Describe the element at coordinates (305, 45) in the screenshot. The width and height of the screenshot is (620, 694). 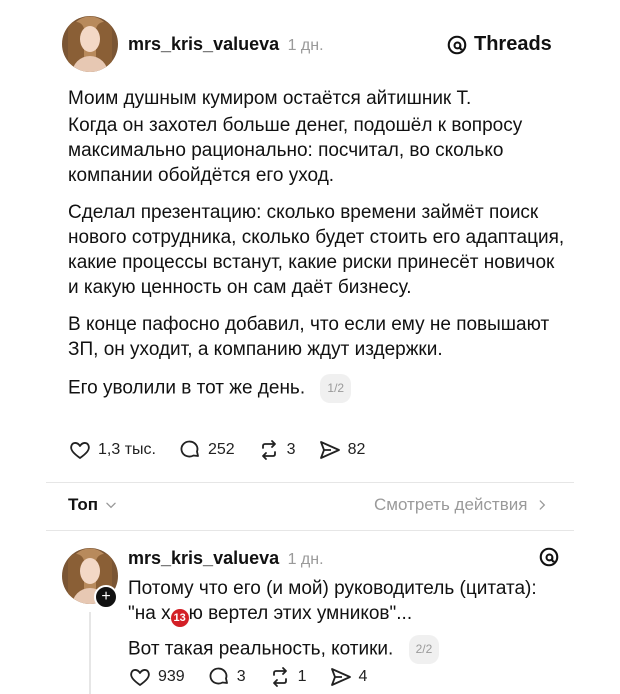
I see `post-time: 1 дн.` at that location.